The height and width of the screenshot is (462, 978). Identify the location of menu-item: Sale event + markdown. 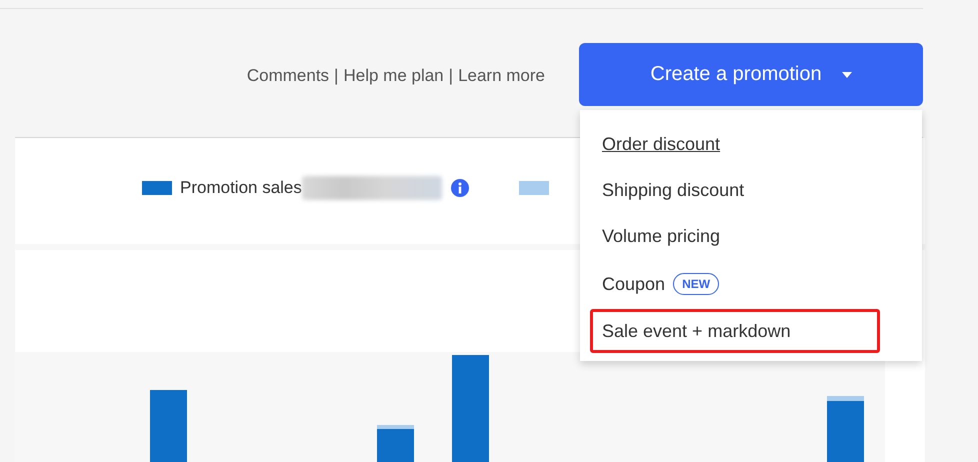
(735, 331).